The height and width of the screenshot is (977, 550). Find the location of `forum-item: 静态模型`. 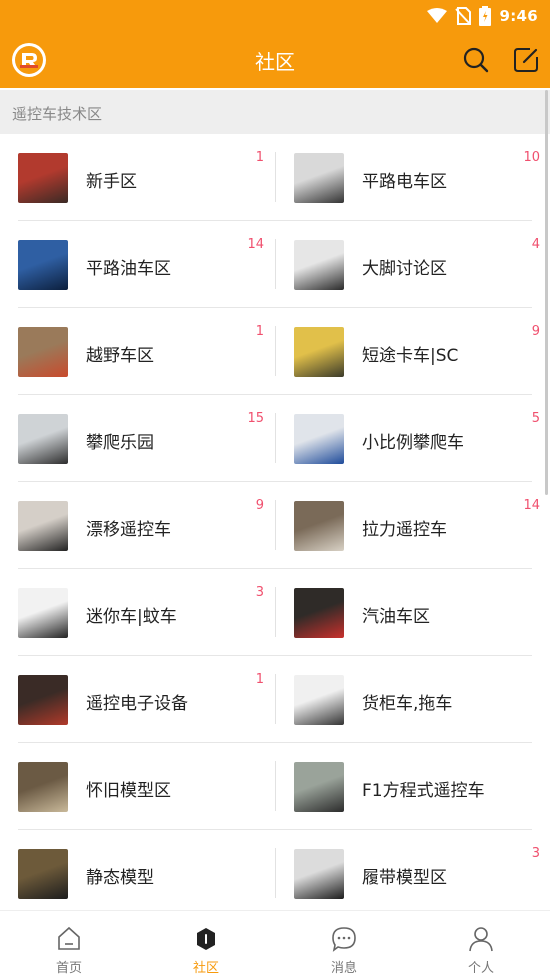

forum-item: 静态模型 is located at coordinates (147, 870).